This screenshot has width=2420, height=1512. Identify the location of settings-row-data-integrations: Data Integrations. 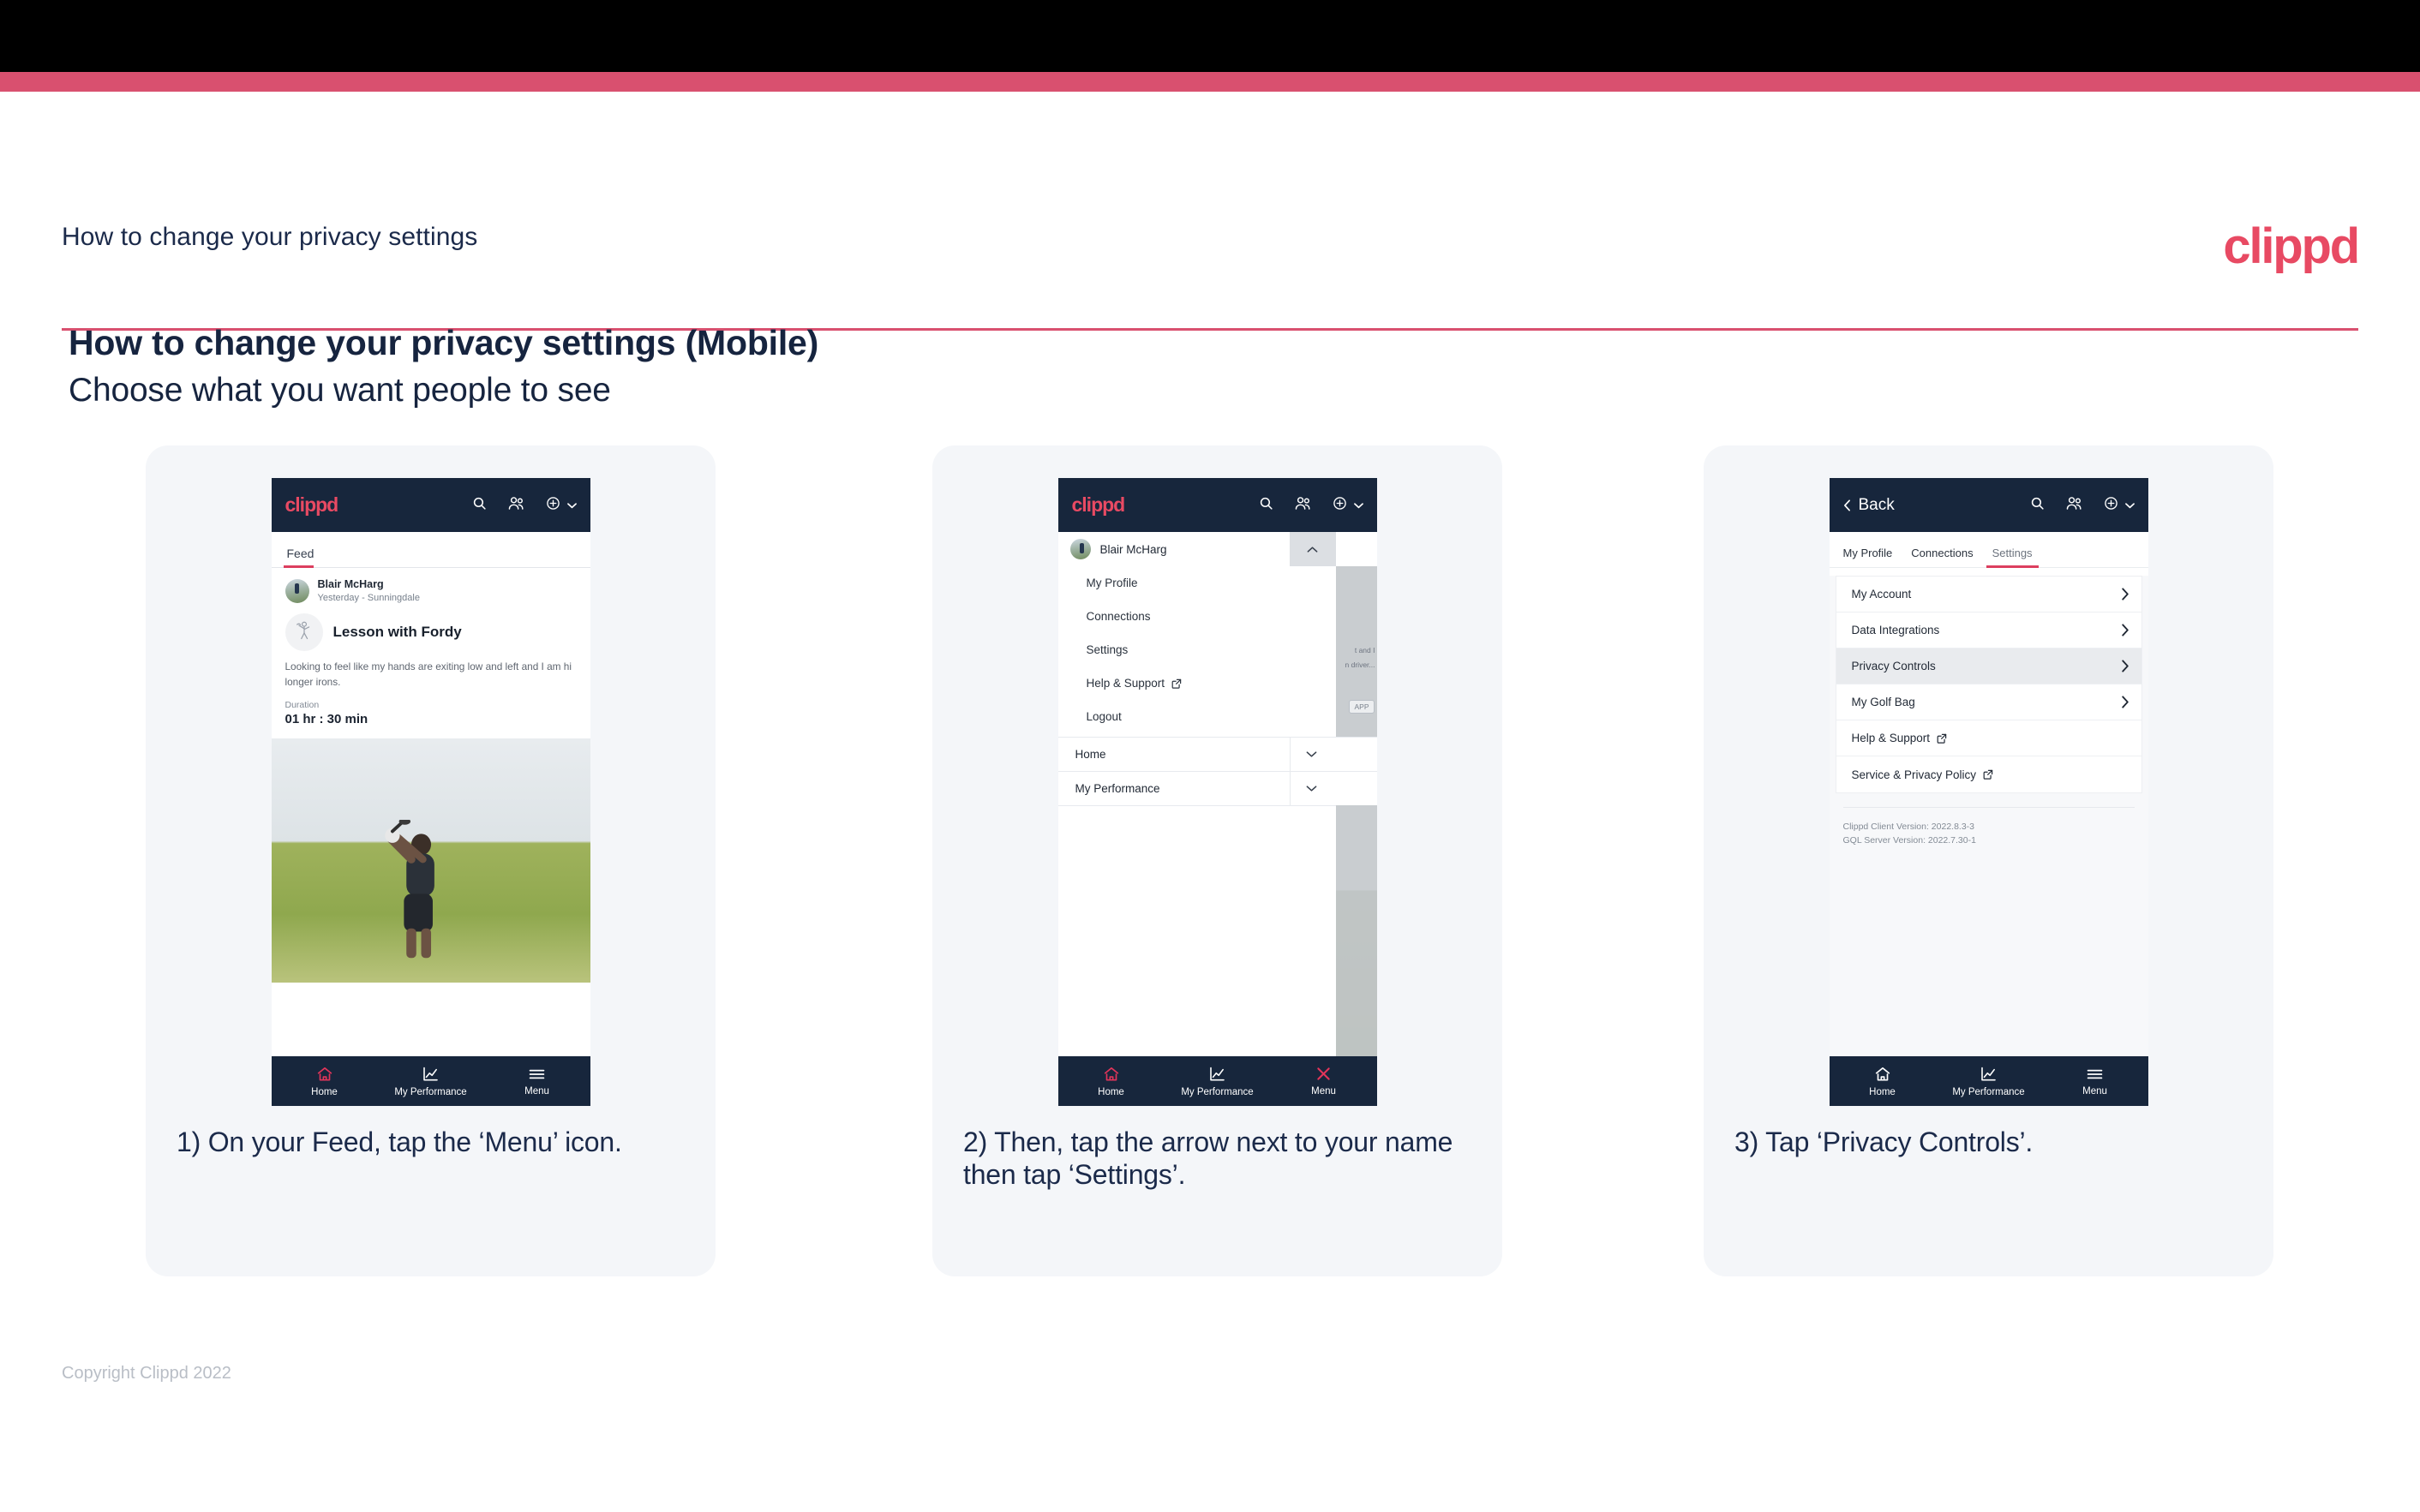
(1989, 630).